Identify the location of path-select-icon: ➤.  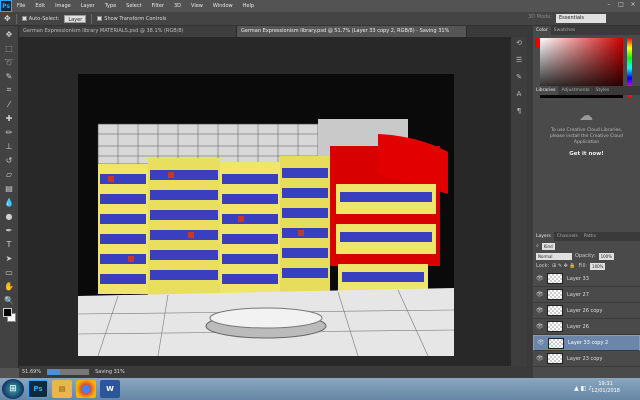
(9, 258).